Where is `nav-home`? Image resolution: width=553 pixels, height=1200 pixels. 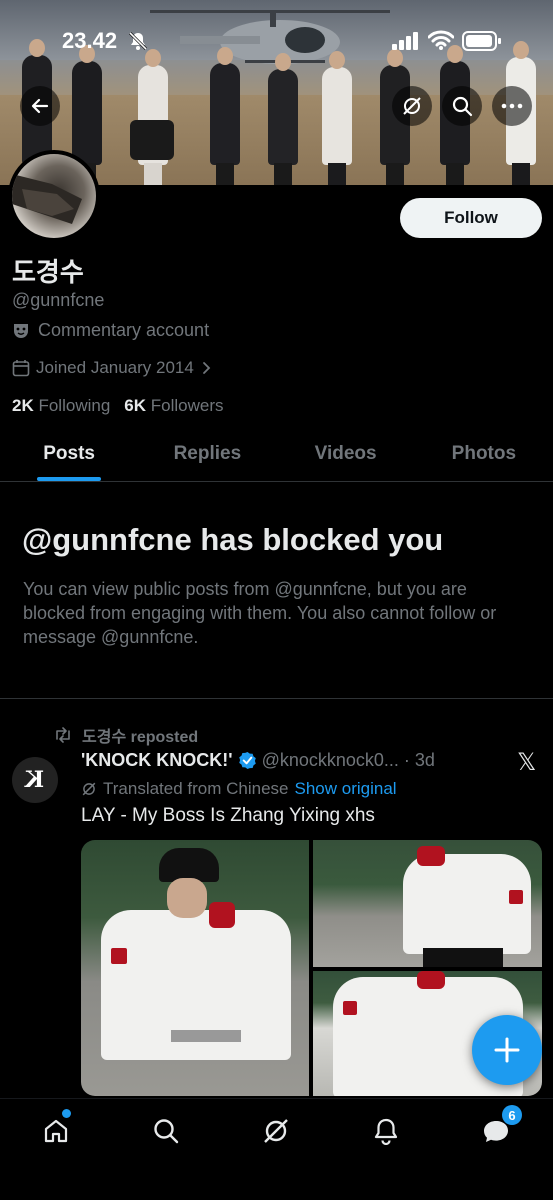 nav-home is located at coordinates (56, 1130).